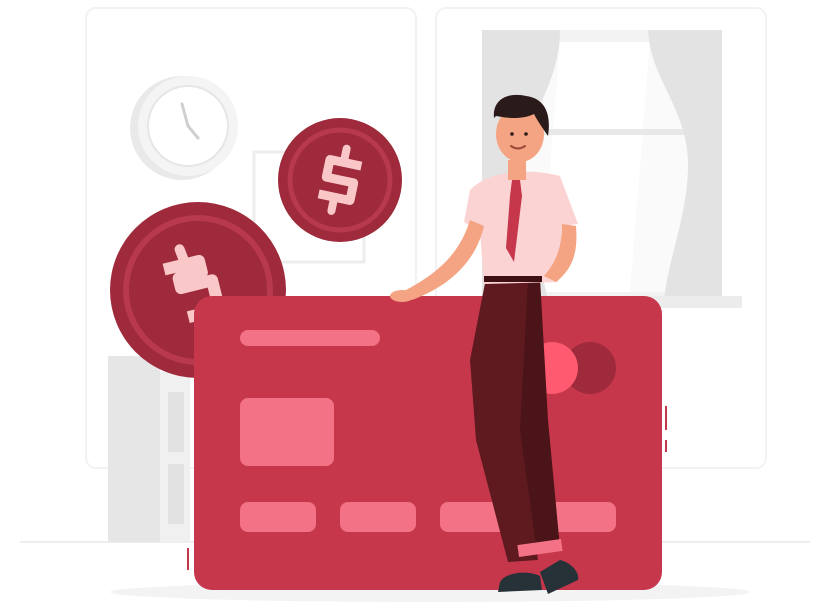 This screenshot has height=602, width=828. What do you see at coordinates (149, 449) in the screenshot?
I see `cabinet` at bounding box center [149, 449].